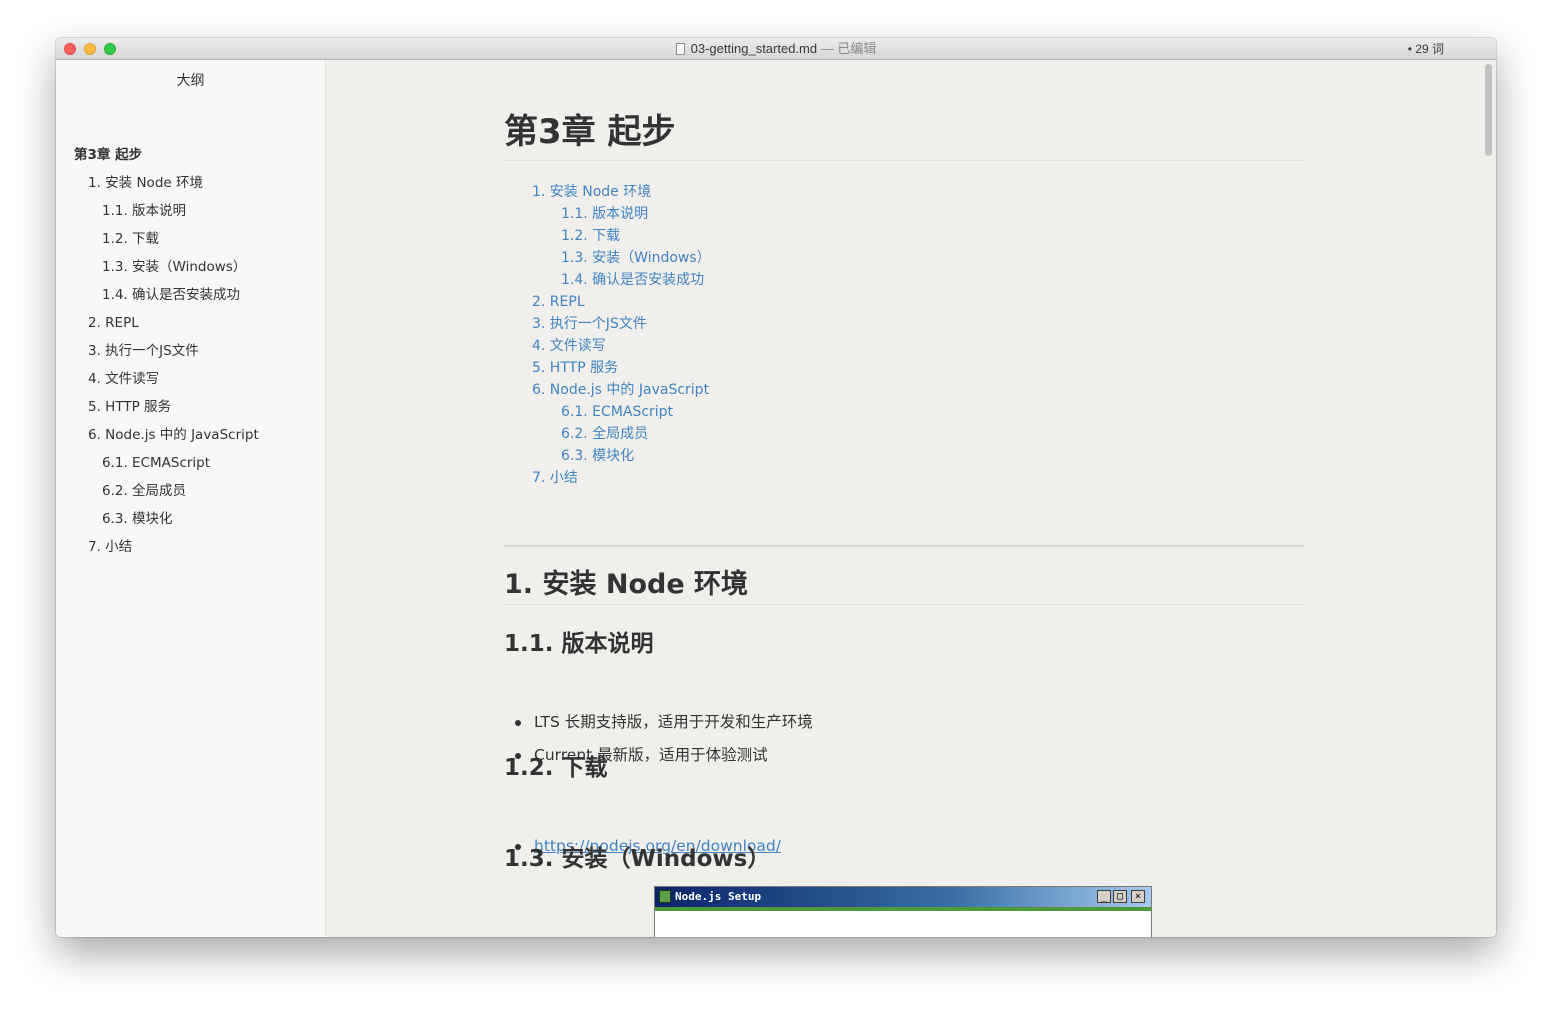 The image size is (1552, 1012). What do you see at coordinates (590, 132) in the screenshot?
I see `document-title: 第3章 起步` at bounding box center [590, 132].